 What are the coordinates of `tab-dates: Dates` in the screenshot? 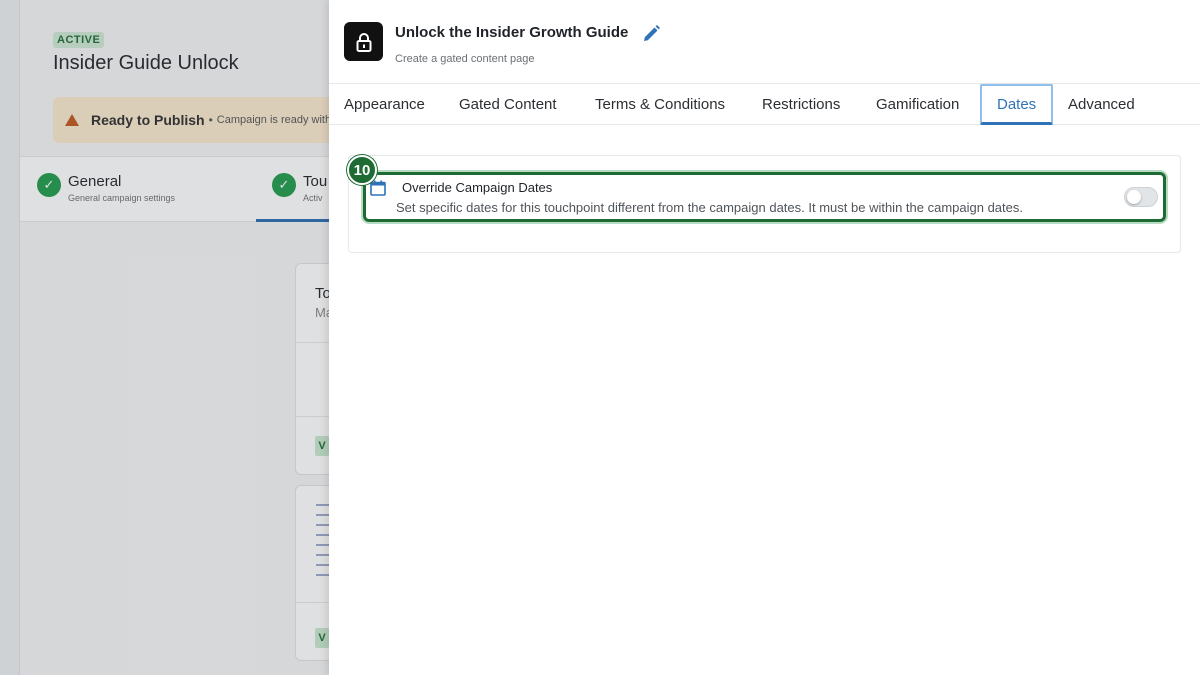 It's located at (1017, 104).